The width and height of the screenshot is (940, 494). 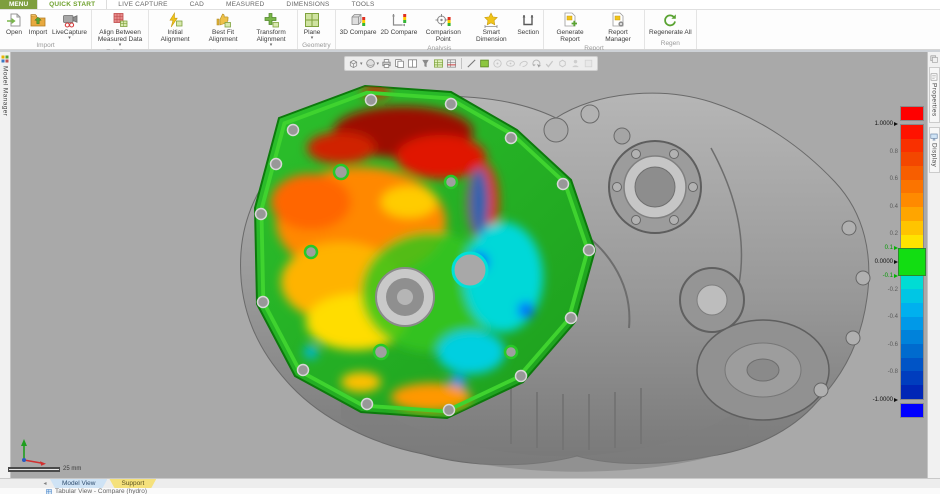 I want to click on tabular-view-tab: Tabular View - Compare (hydro), so click(x=101, y=491).